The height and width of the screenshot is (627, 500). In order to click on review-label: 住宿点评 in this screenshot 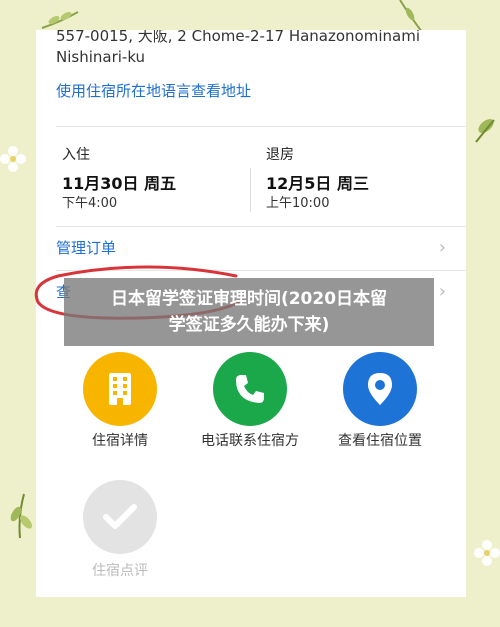, I will do `click(120, 571)`.